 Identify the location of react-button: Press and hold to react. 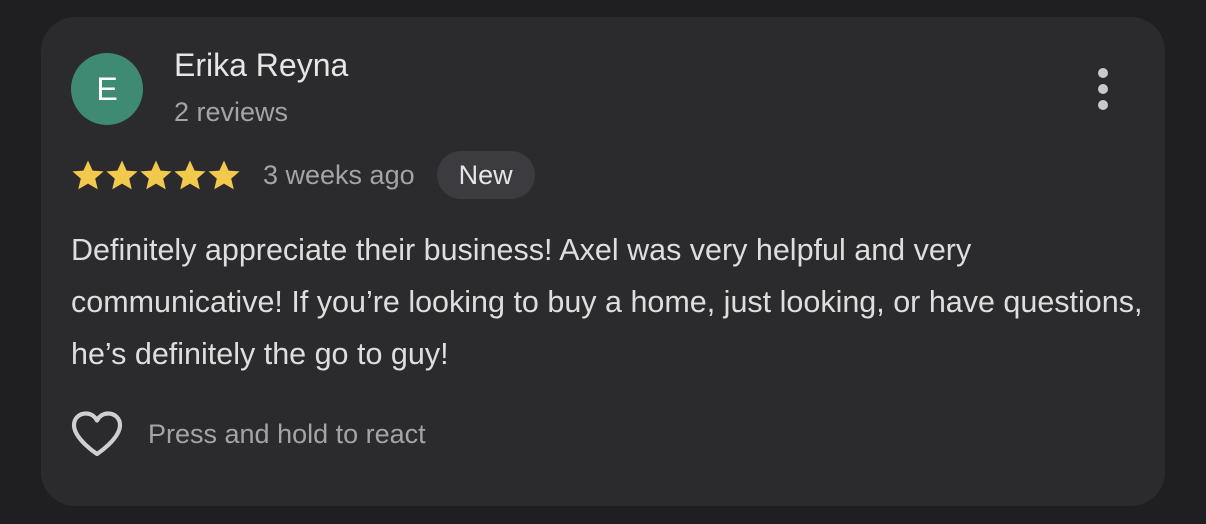
(247, 434).